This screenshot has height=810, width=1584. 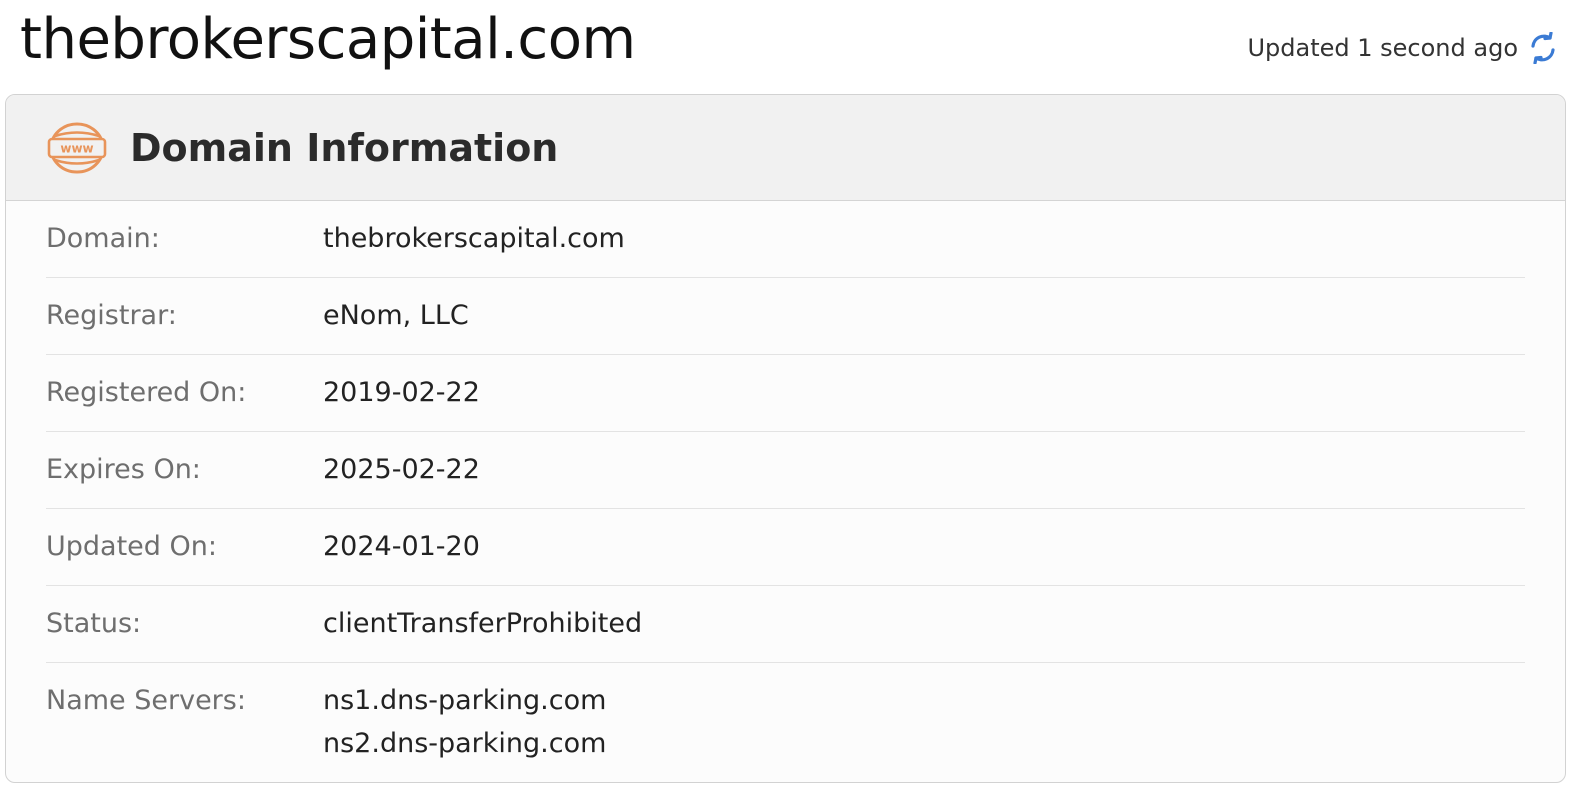 I want to click on www-icon-text: www, so click(x=76, y=148).